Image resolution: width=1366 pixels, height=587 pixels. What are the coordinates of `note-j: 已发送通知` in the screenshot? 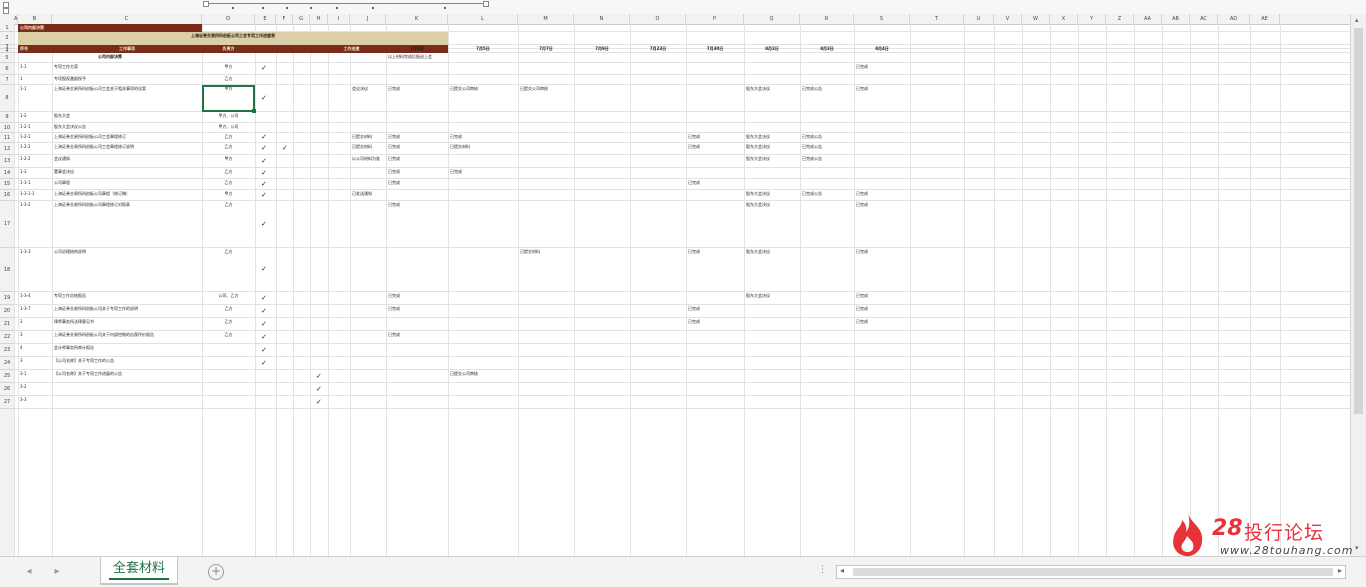 It's located at (368, 195).